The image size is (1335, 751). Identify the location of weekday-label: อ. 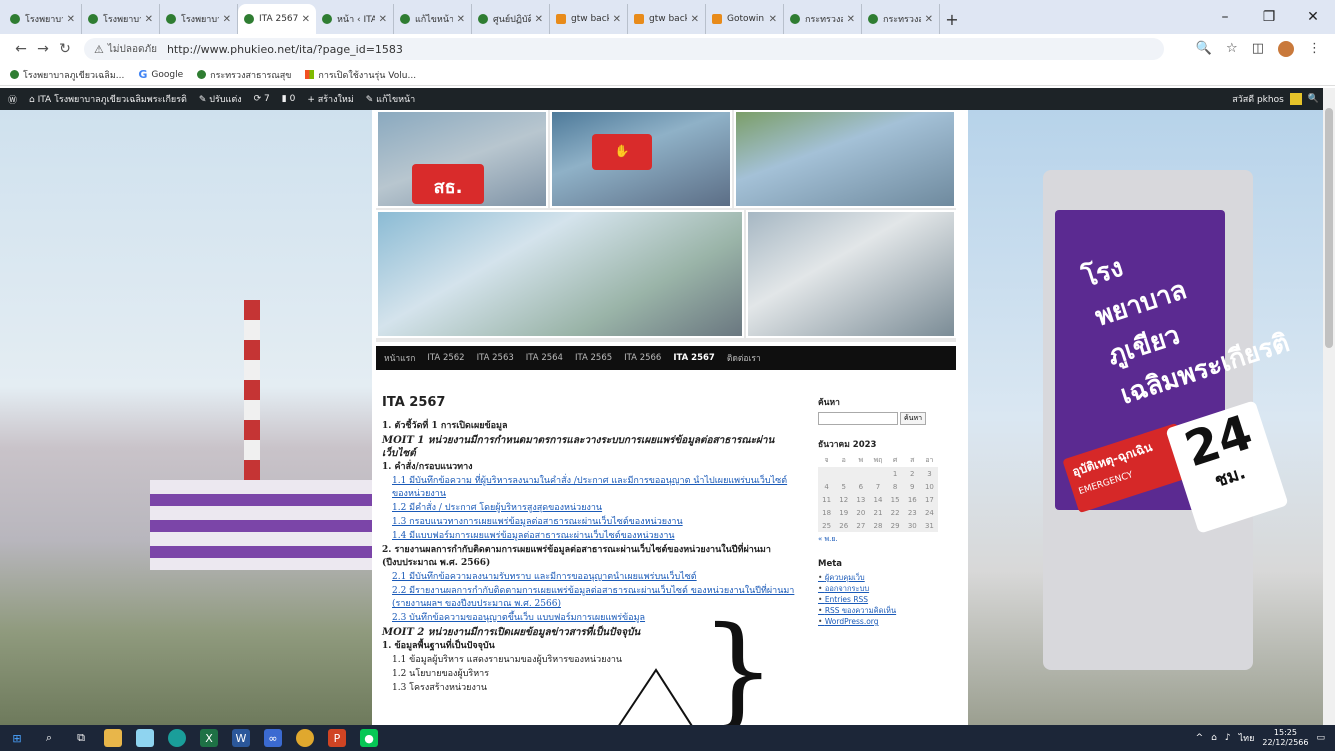
(843, 460).